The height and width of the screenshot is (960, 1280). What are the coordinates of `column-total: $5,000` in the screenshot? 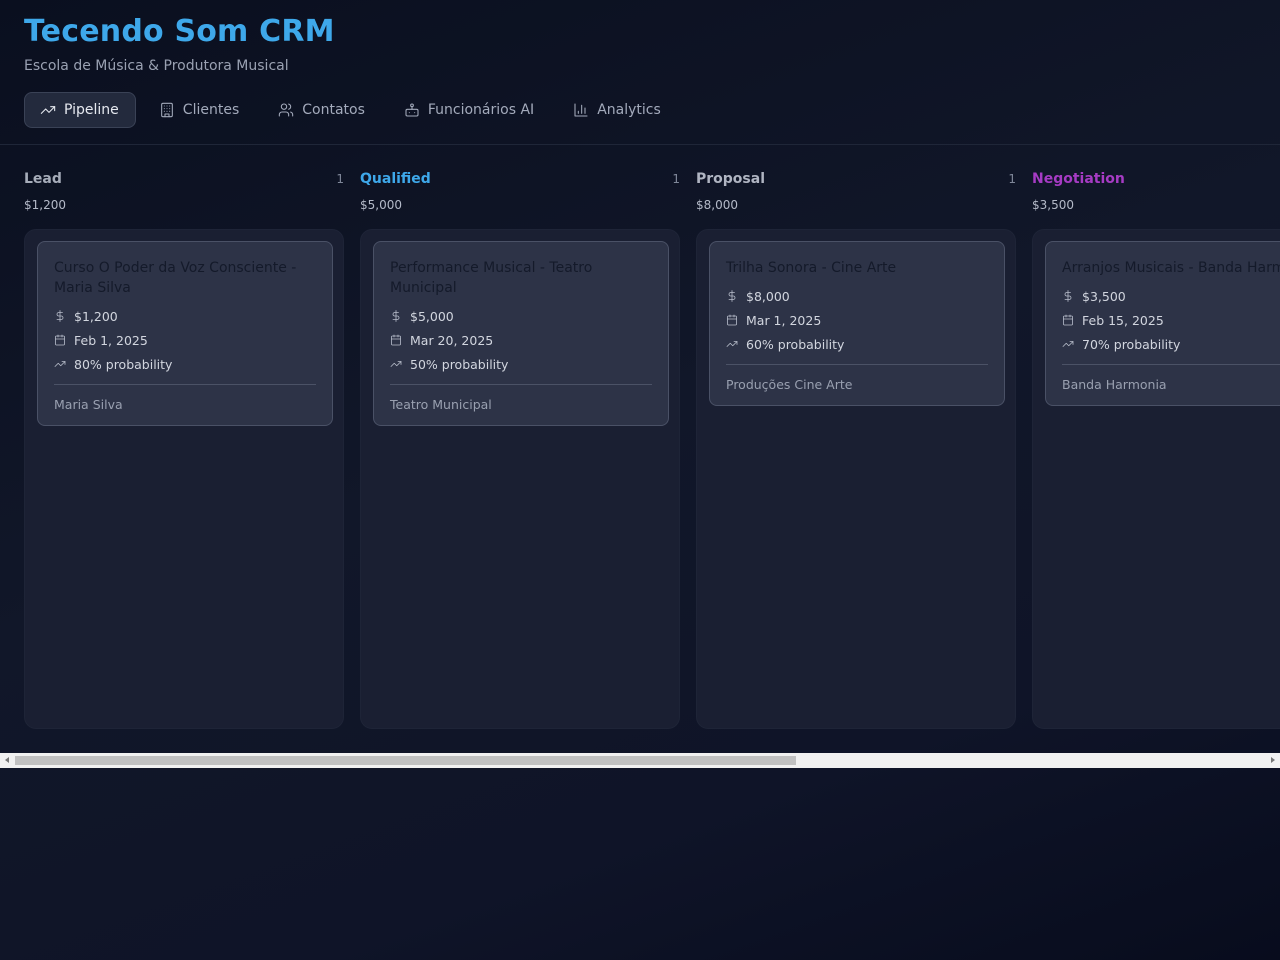 It's located at (381, 205).